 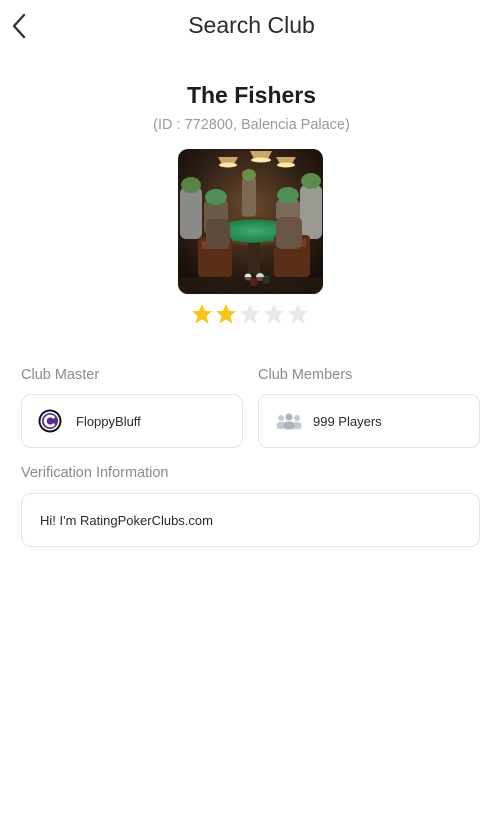 I want to click on club-master-label: Club Master, so click(x=60, y=375).